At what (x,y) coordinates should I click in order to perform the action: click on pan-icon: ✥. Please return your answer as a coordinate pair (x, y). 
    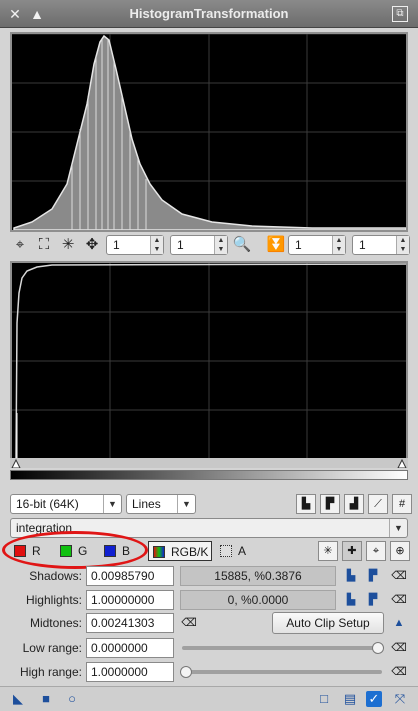
    Looking at the image, I should click on (92, 245).